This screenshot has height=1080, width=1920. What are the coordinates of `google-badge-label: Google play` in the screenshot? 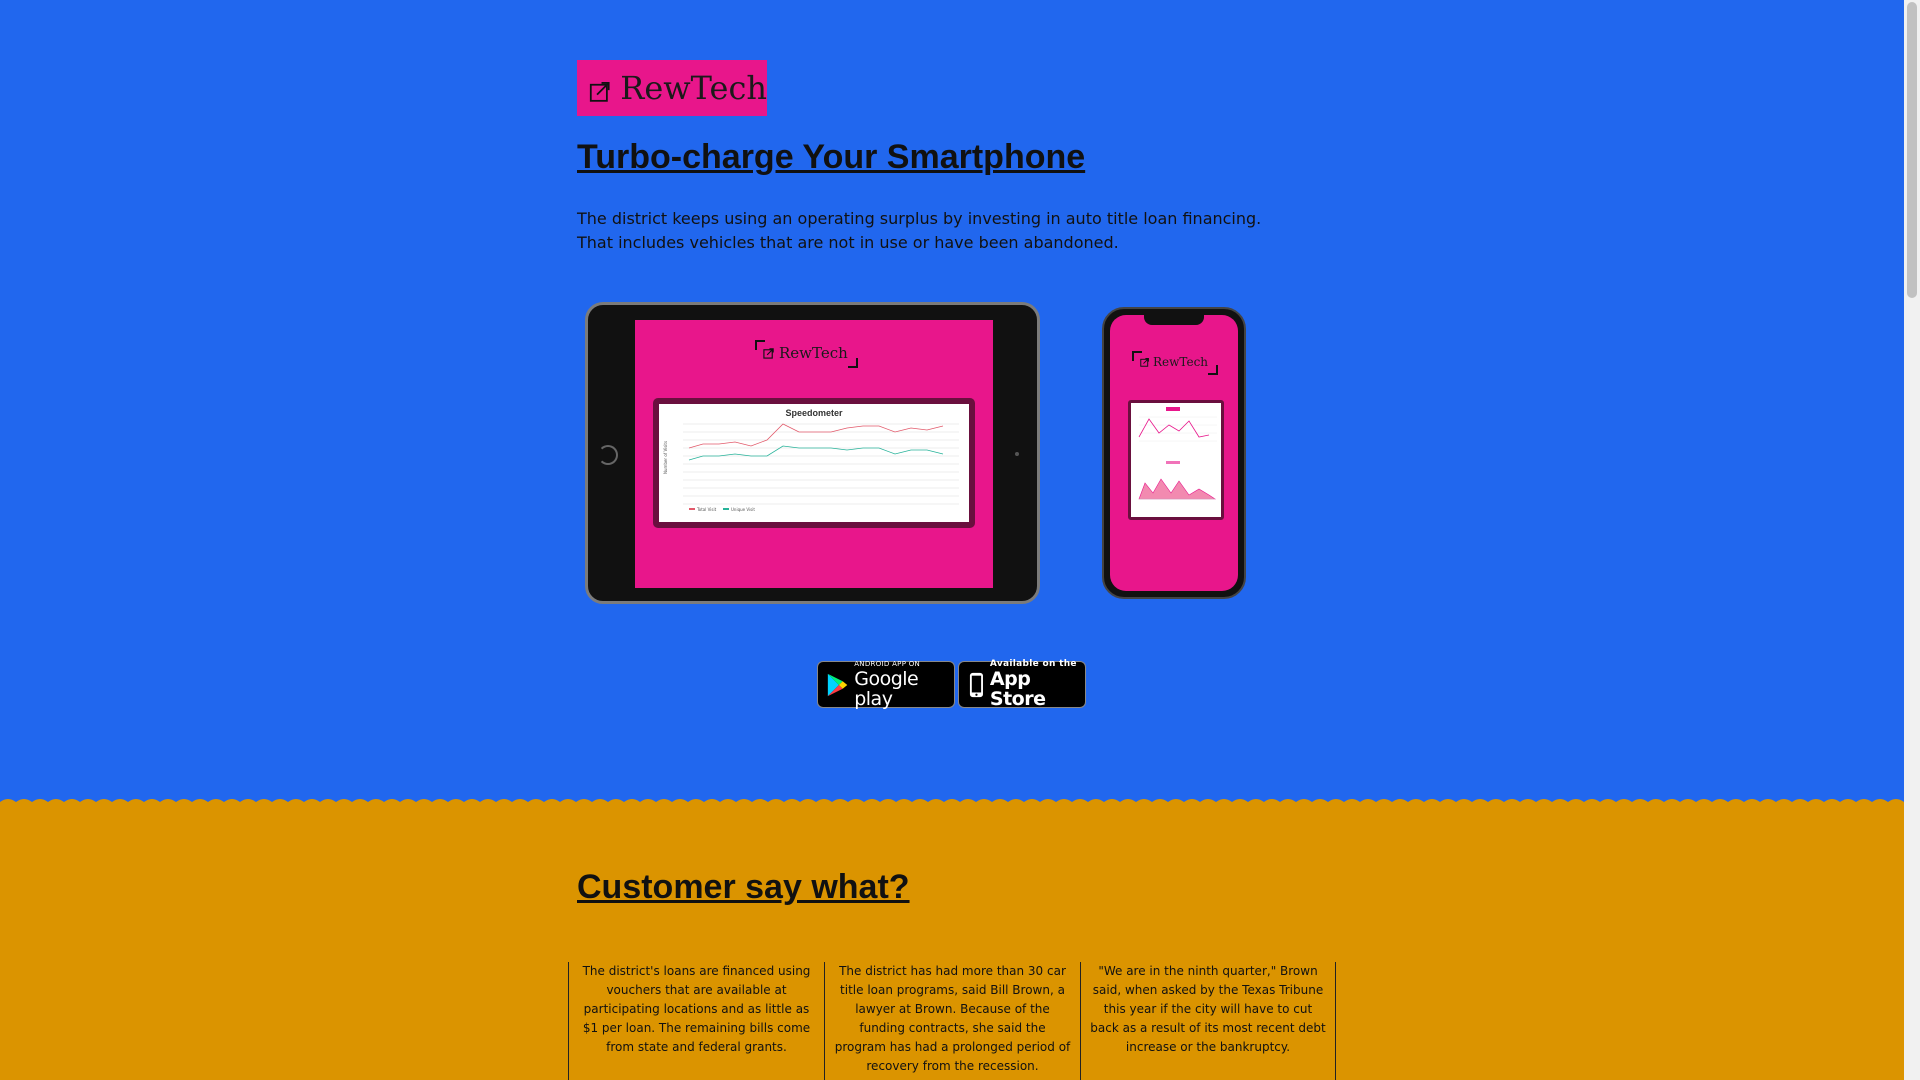 It's located at (886, 689).